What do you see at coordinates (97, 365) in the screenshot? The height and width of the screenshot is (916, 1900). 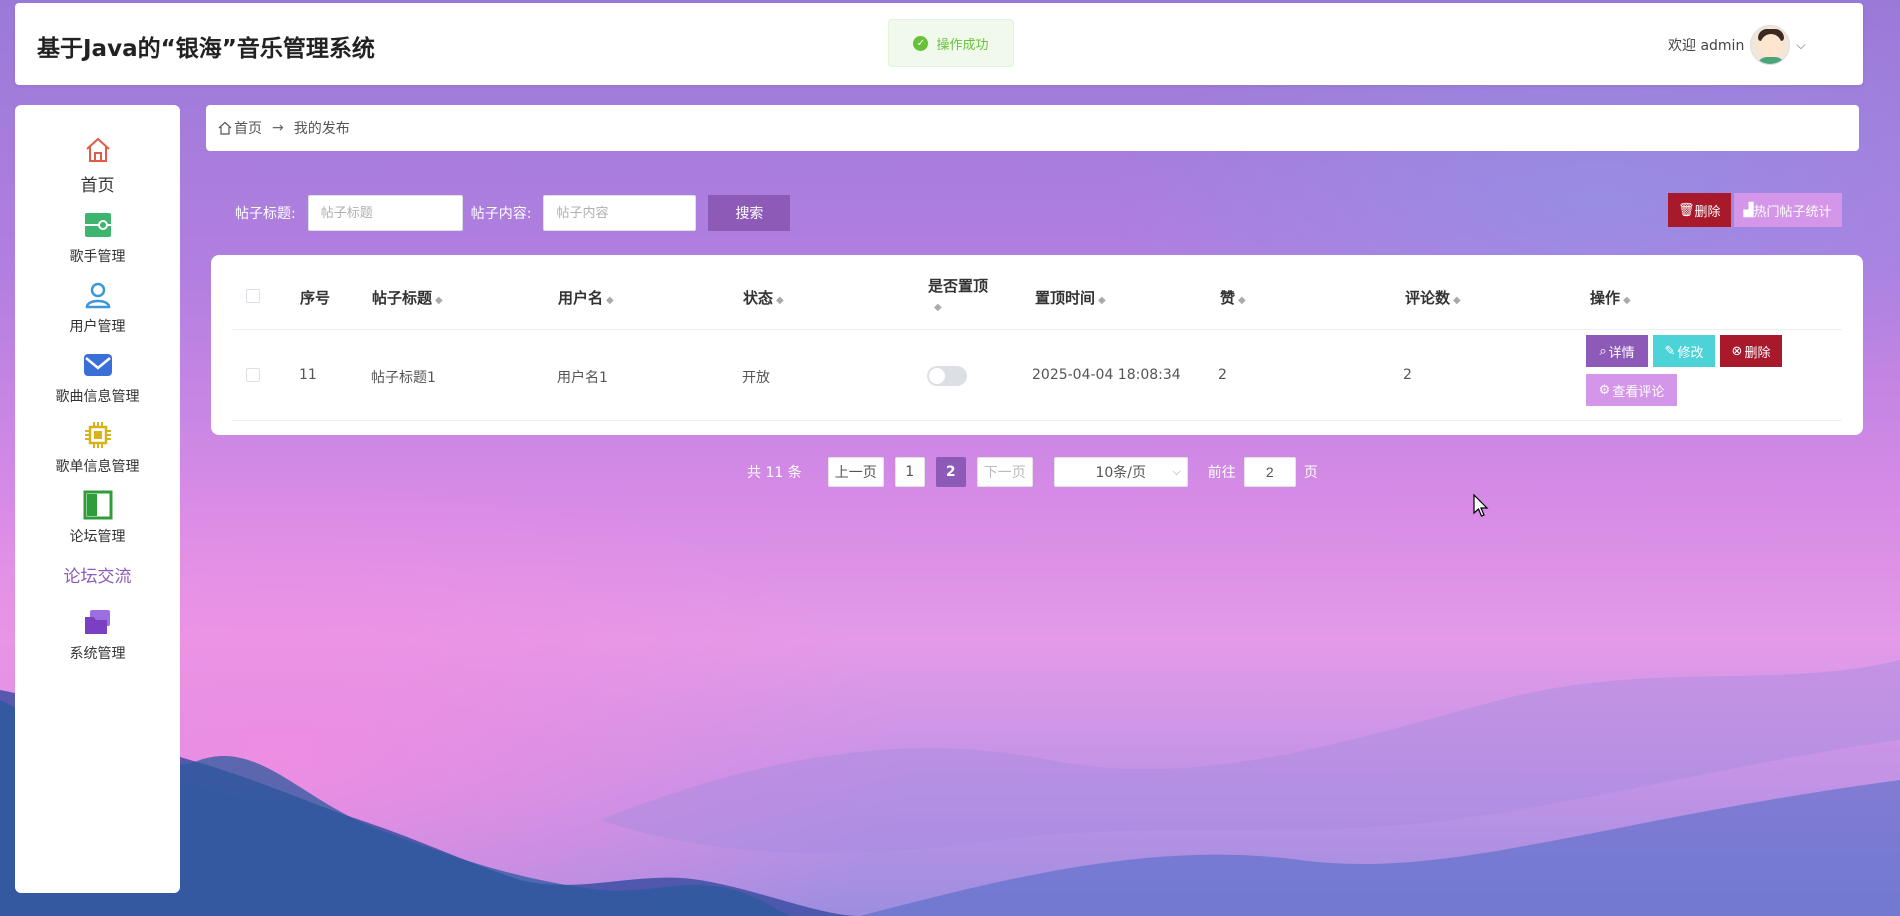 I see `mail-icon` at bounding box center [97, 365].